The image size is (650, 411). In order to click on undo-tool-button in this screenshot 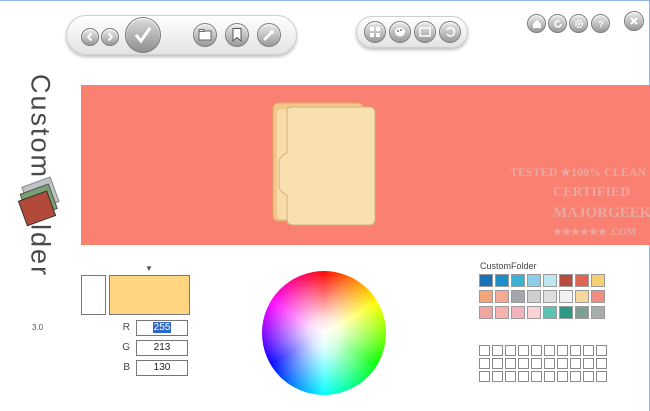, I will do `click(450, 32)`.